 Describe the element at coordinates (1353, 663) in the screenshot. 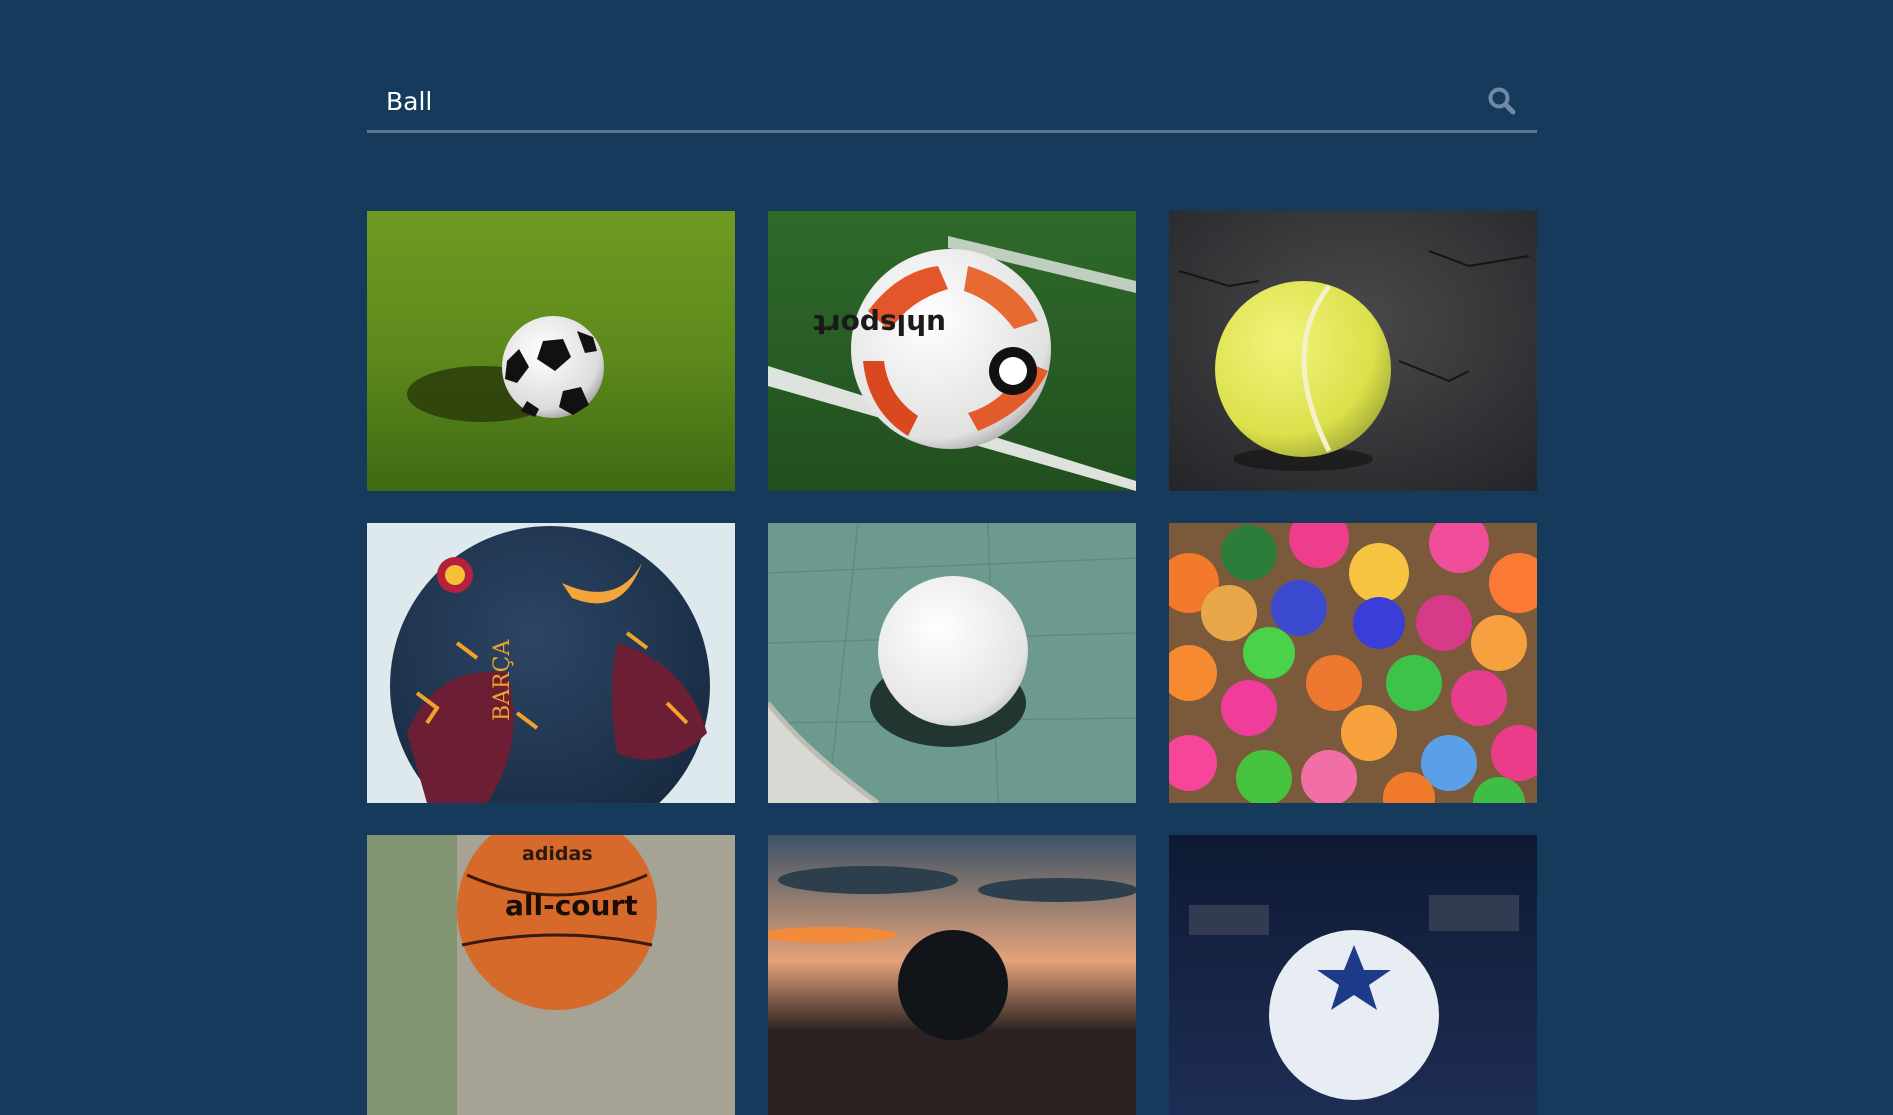

I see `result-image-ball-pit` at that location.